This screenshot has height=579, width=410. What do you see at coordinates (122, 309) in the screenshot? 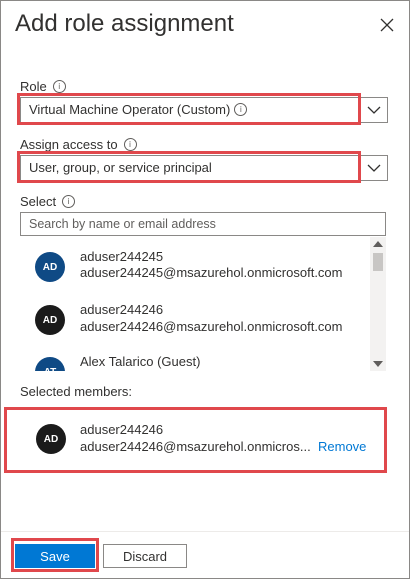
I see `member-name: aduser244246` at bounding box center [122, 309].